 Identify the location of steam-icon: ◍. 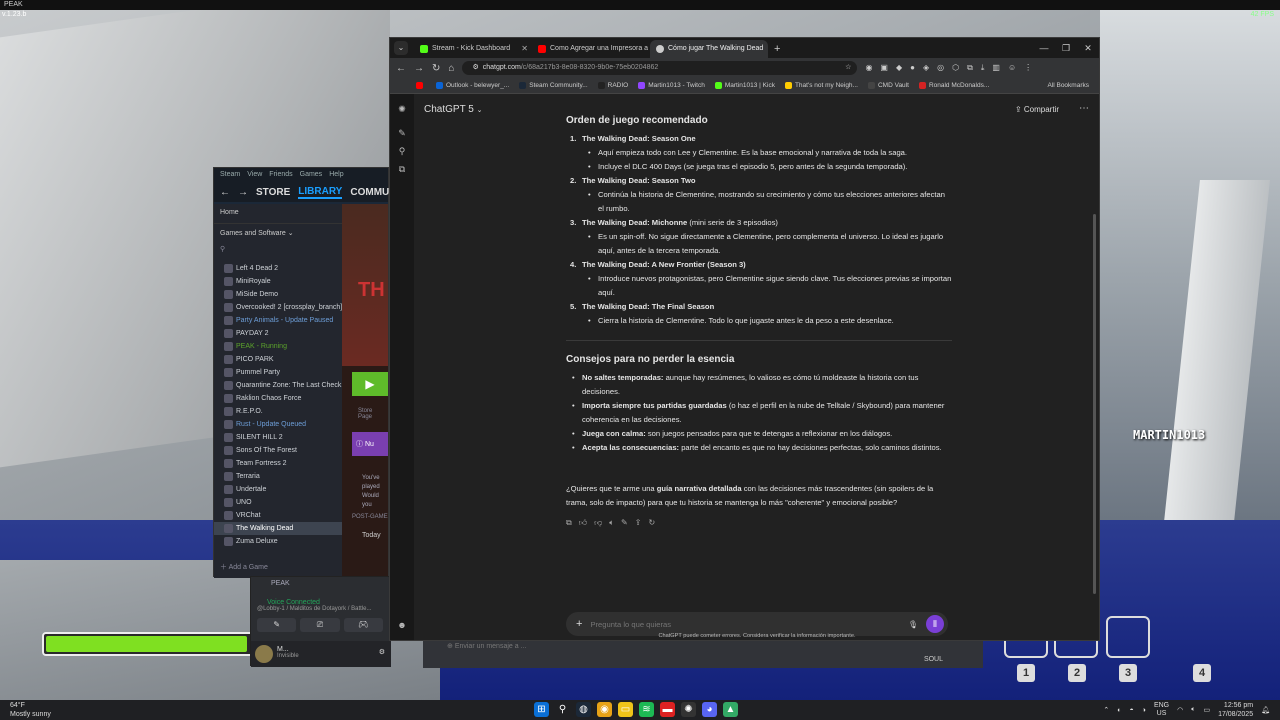
(583, 709).